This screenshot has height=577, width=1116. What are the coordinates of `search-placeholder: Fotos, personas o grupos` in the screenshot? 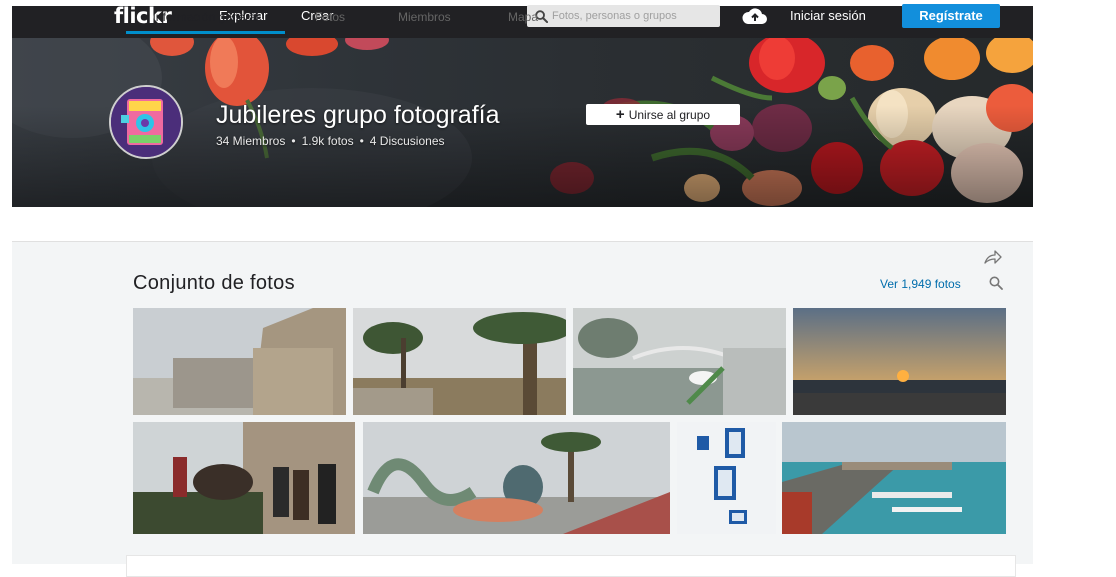 It's located at (614, 16).